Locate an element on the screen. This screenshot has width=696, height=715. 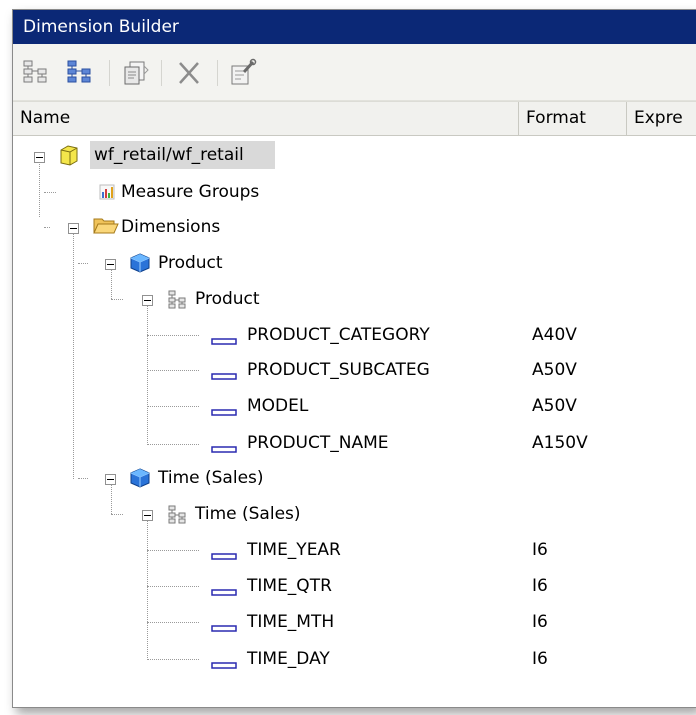
product-hierarchy-label: Product is located at coordinates (227, 299).